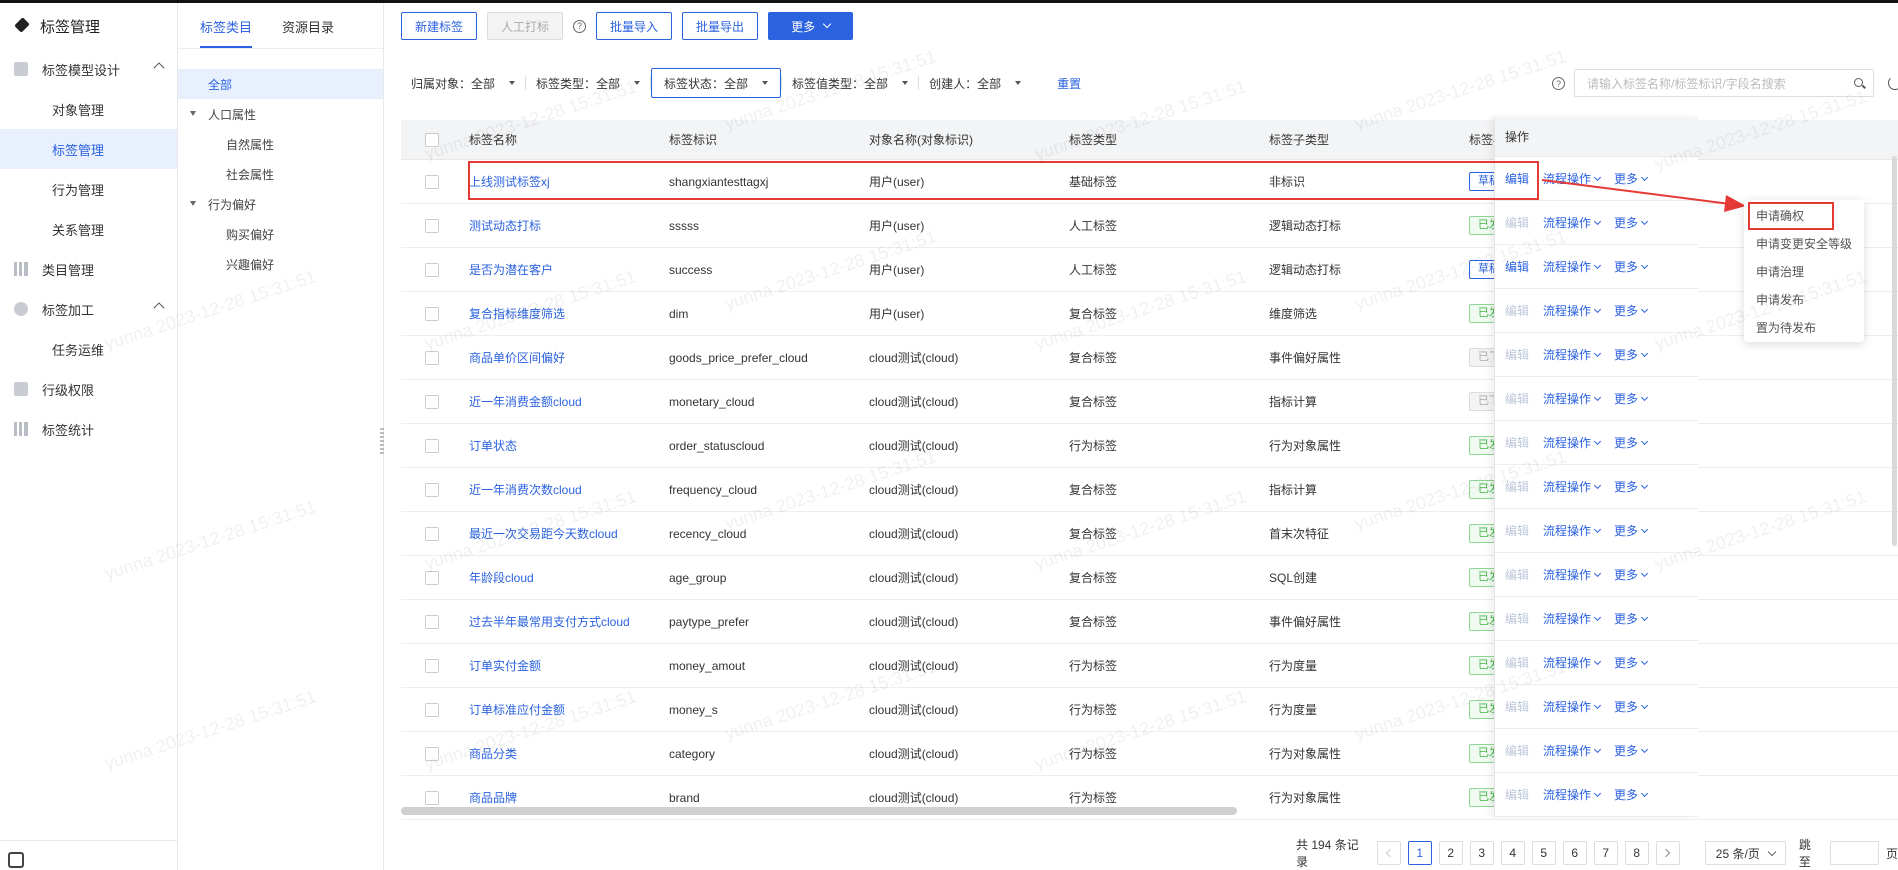 This screenshot has width=1898, height=870. I want to click on tree-node-social-attr: 社会属性, so click(280, 174).